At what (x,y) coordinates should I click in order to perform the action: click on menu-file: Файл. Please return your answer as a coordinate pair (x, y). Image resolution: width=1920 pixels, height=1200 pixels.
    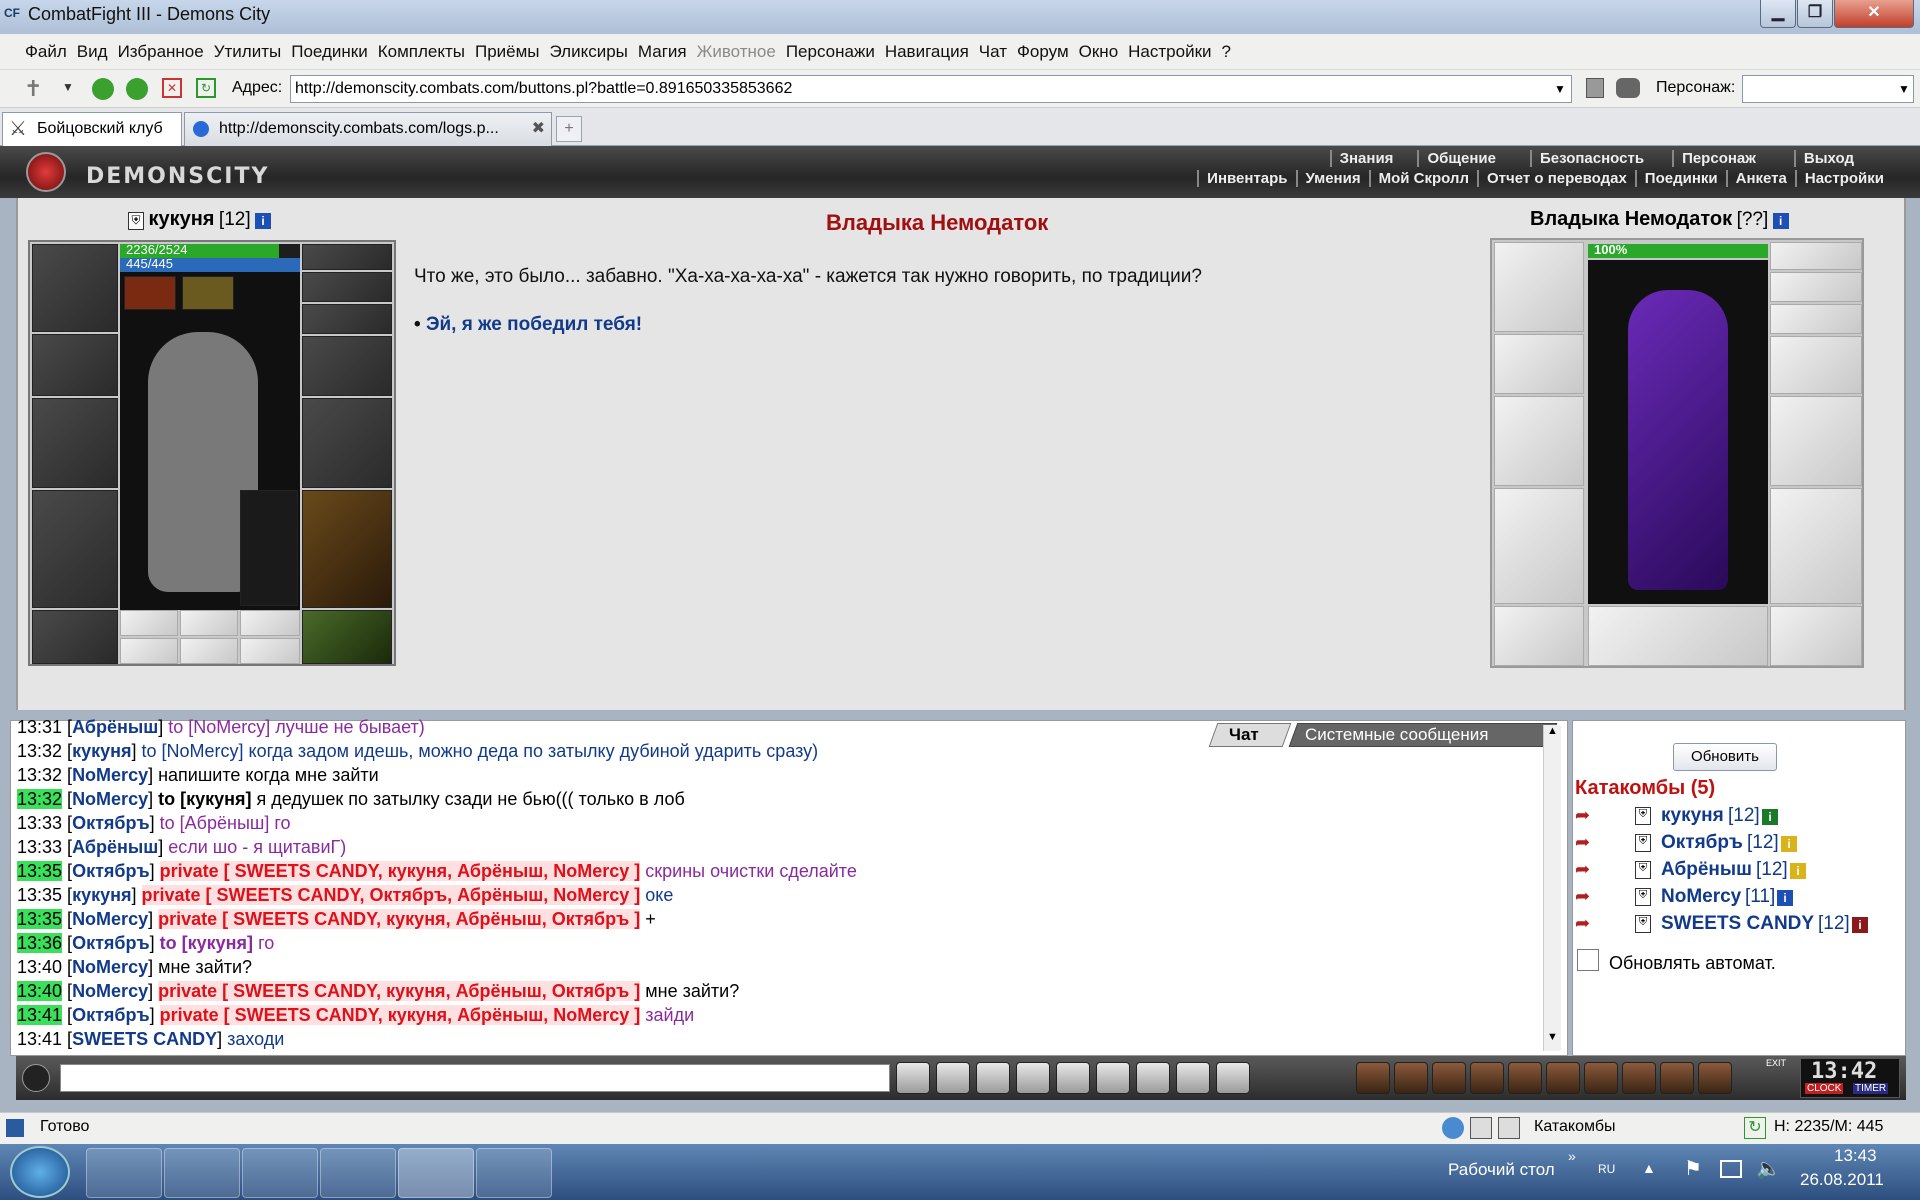
    Looking at the image, I should click on (46, 52).